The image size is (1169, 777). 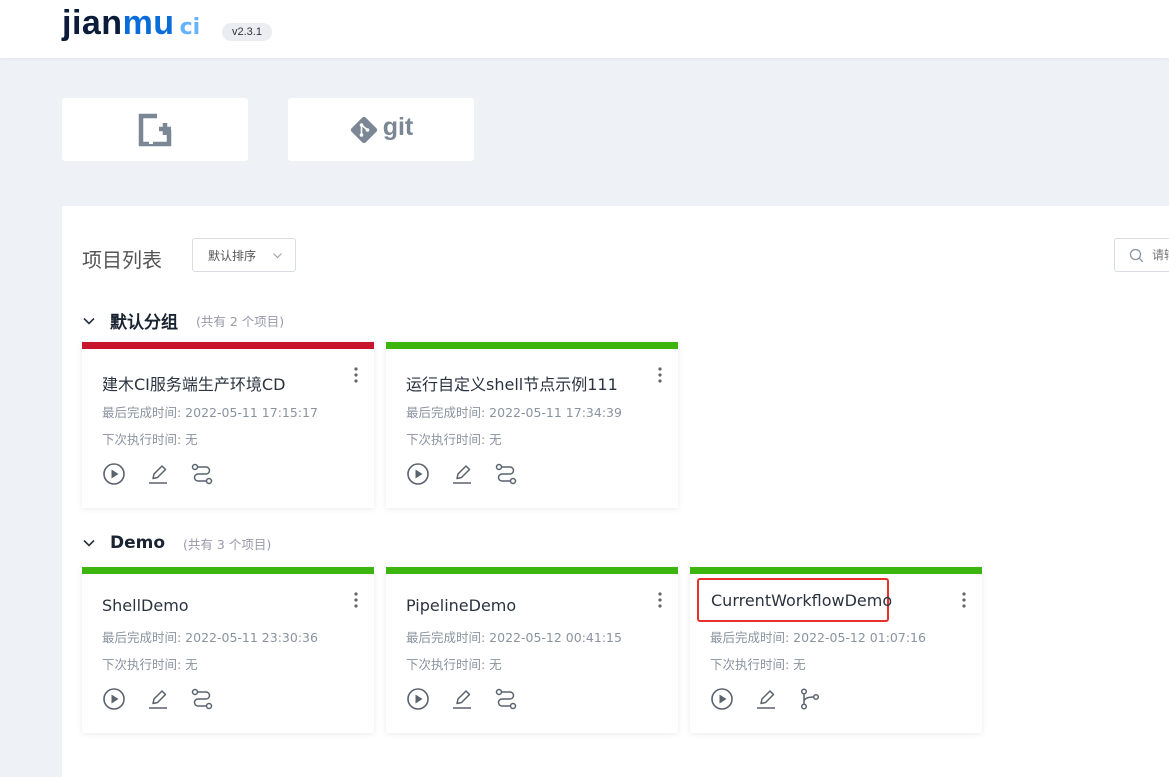 What do you see at coordinates (138, 543) in the screenshot?
I see `group-name: Demo` at bounding box center [138, 543].